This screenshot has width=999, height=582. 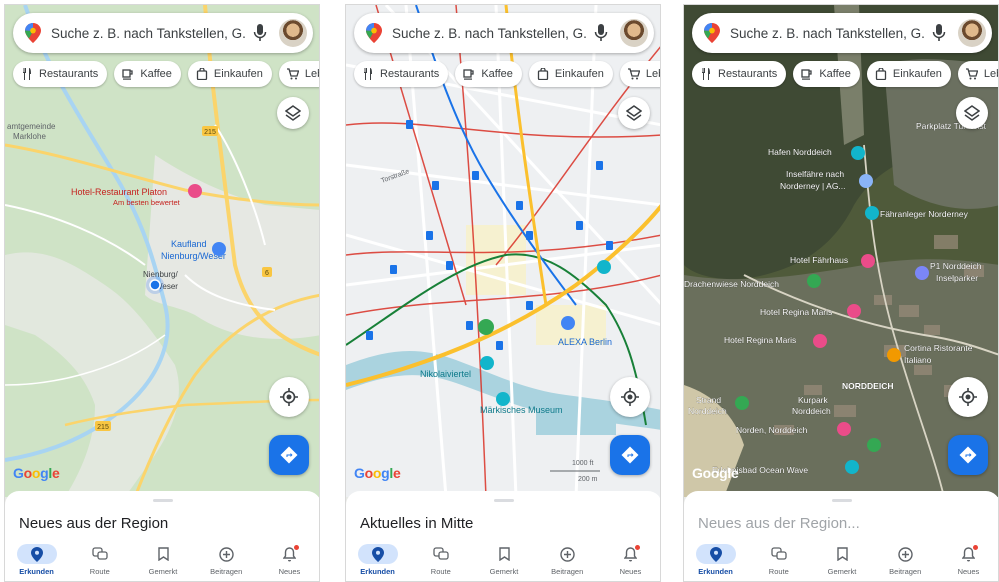 What do you see at coordinates (852, 467) in the screenshot?
I see `pool-icon` at bounding box center [852, 467].